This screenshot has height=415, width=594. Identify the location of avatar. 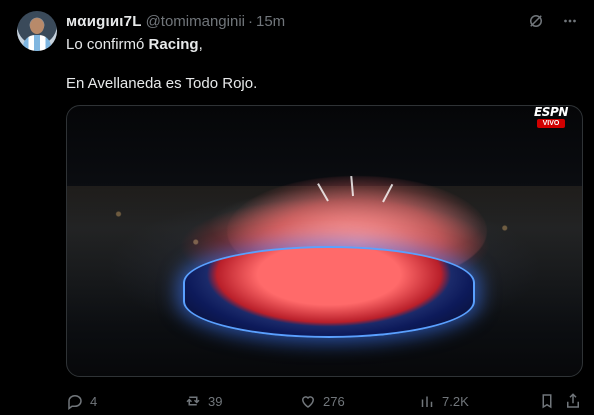
(37, 31).